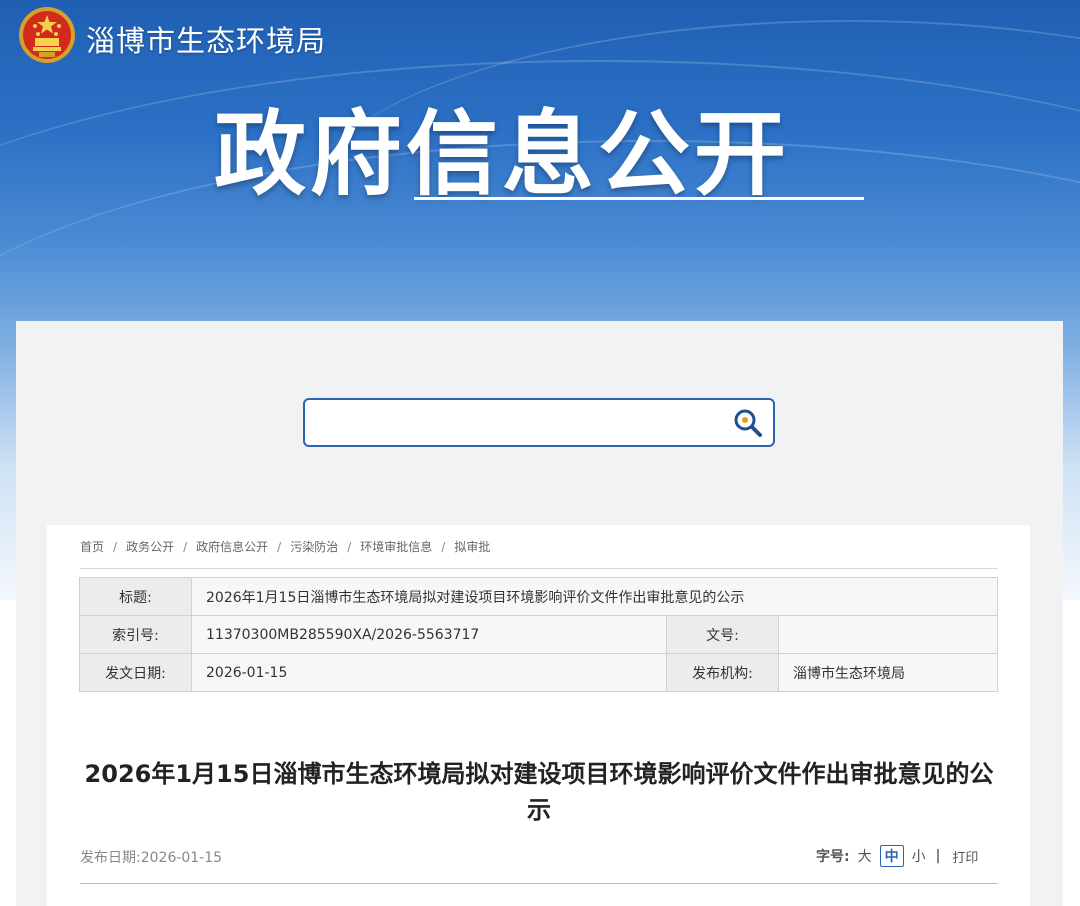  Describe the element at coordinates (888, 634) in the screenshot. I see `doc-no-value` at that location.